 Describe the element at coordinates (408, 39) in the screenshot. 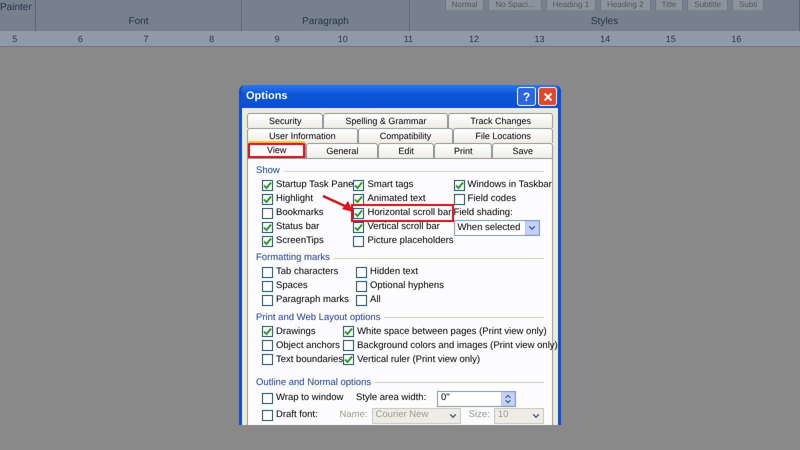

I see `ruler-number: 11` at that location.